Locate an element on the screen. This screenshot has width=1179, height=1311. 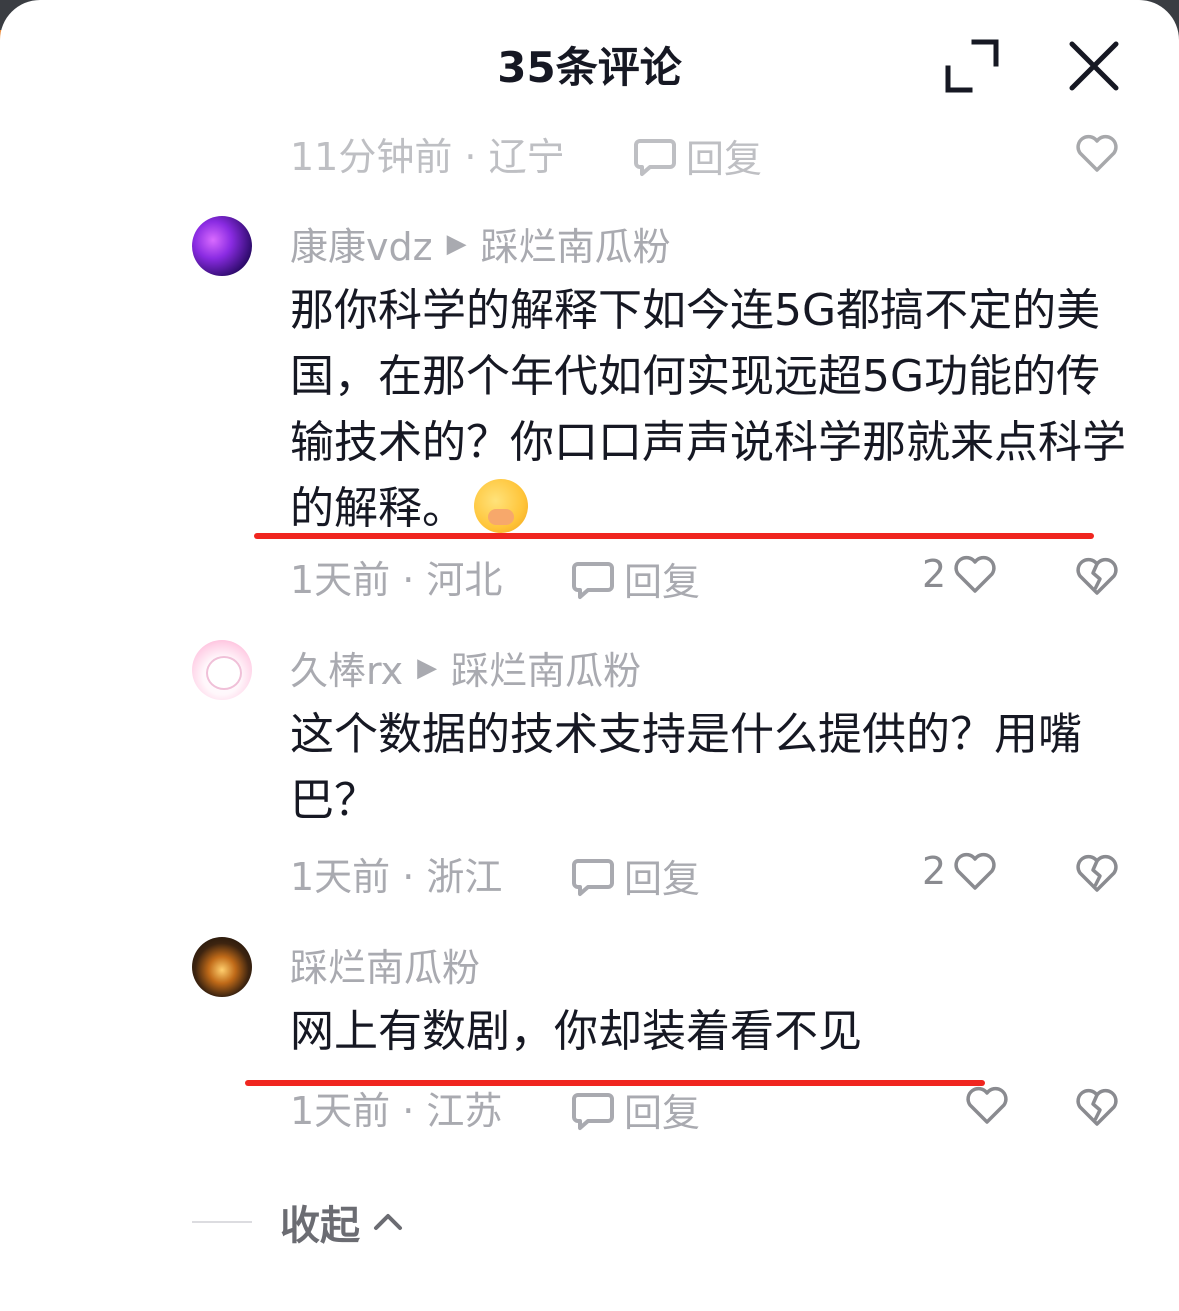
comment-content: 这个数据的技术支持是什么提供的？用嘴巴？ is located at coordinates (686, 767).